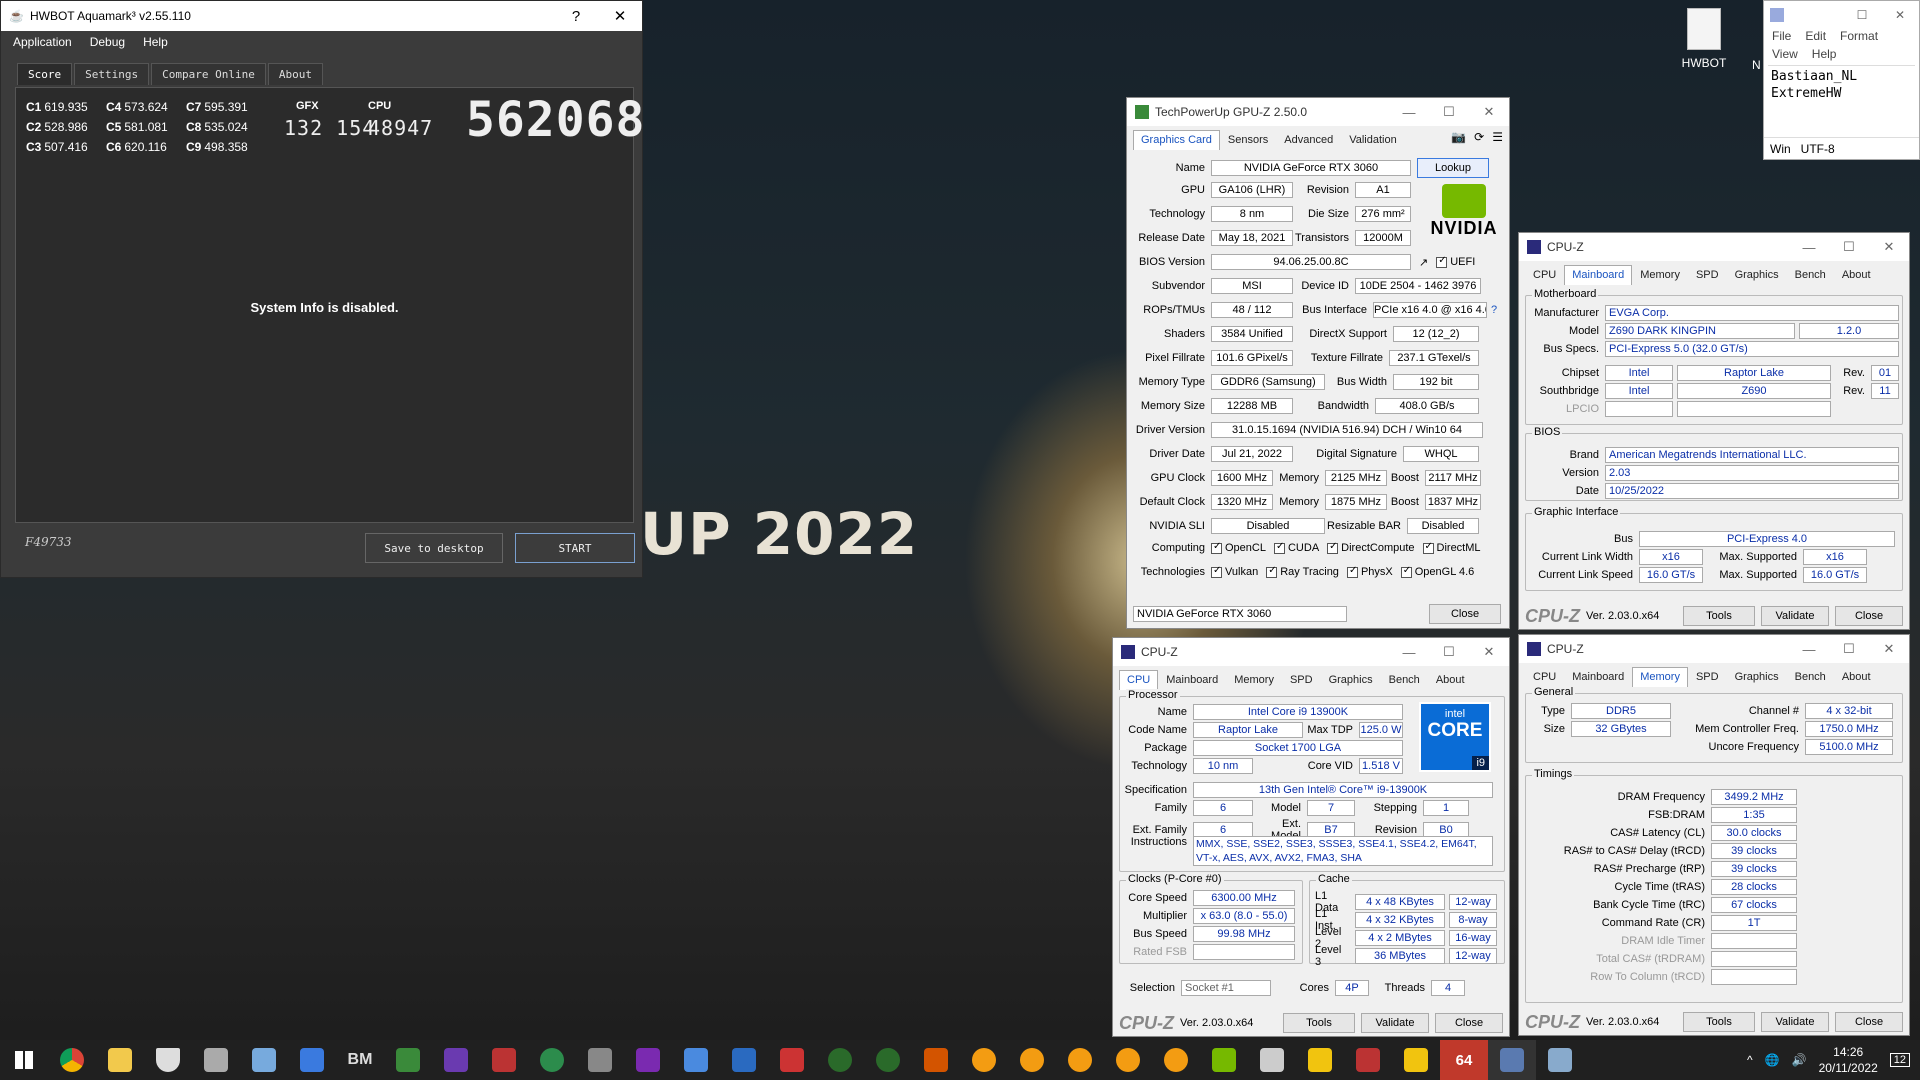 The width and height of the screenshot is (1920, 1080). What do you see at coordinates (1226, 988) in the screenshot?
I see `socket-select: Socket #1` at bounding box center [1226, 988].